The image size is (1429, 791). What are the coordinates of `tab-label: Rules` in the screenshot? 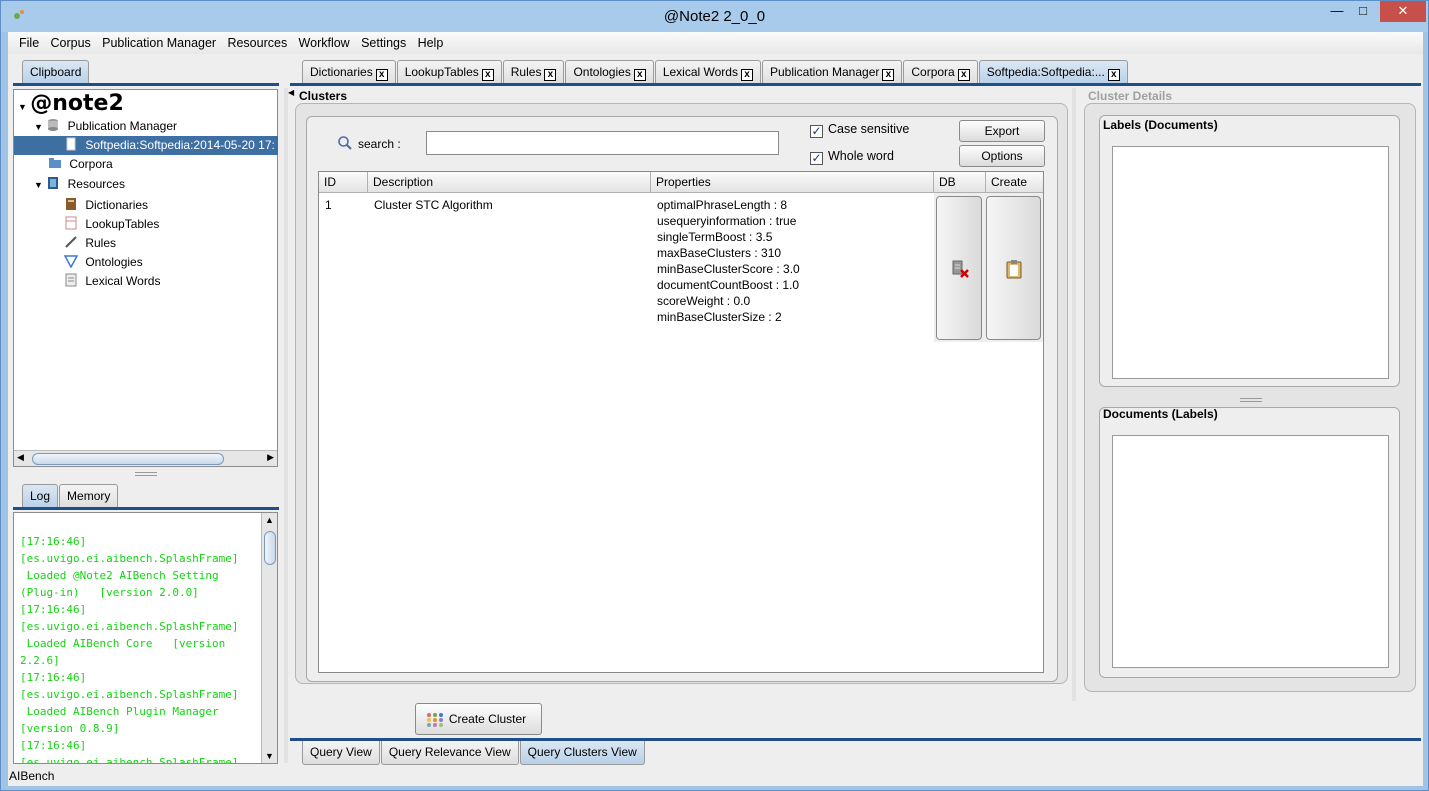 It's located at (526, 72).